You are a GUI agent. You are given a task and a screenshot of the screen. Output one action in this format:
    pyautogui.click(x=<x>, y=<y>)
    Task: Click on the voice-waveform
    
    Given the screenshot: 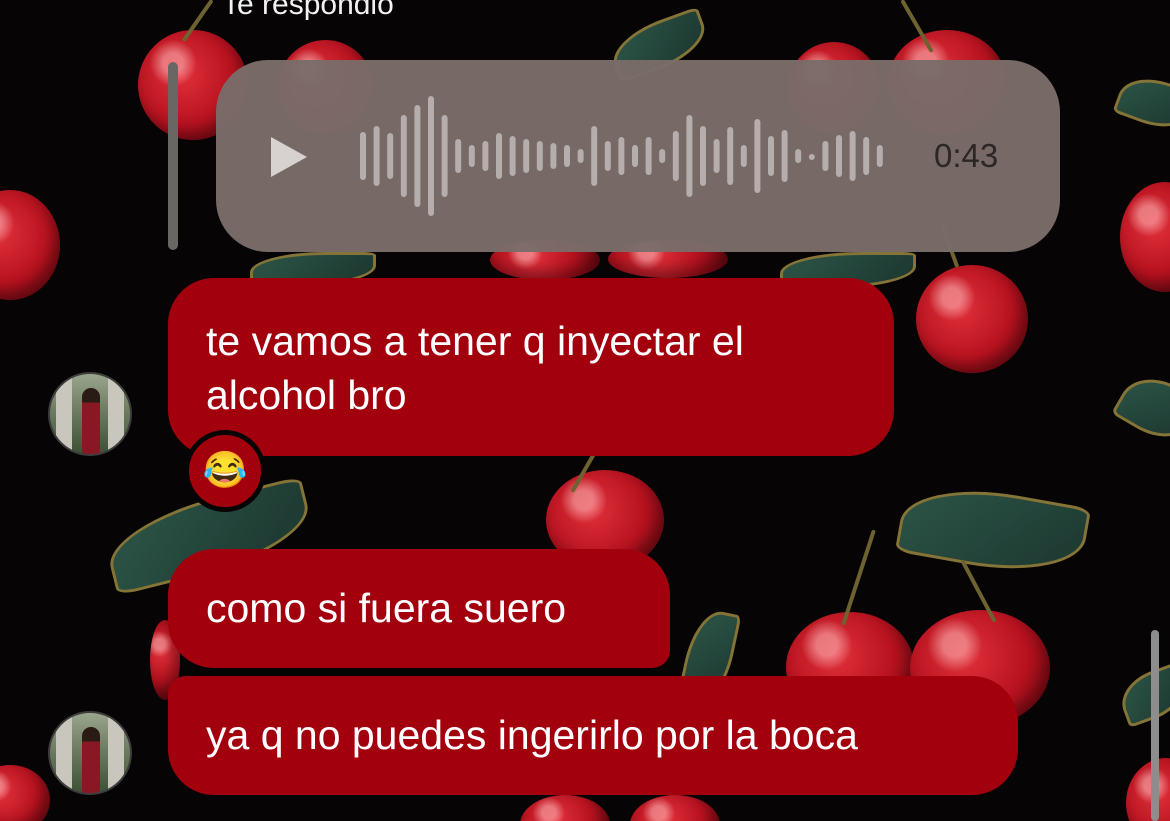 What is the action you would take?
    pyautogui.click(x=626, y=156)
    